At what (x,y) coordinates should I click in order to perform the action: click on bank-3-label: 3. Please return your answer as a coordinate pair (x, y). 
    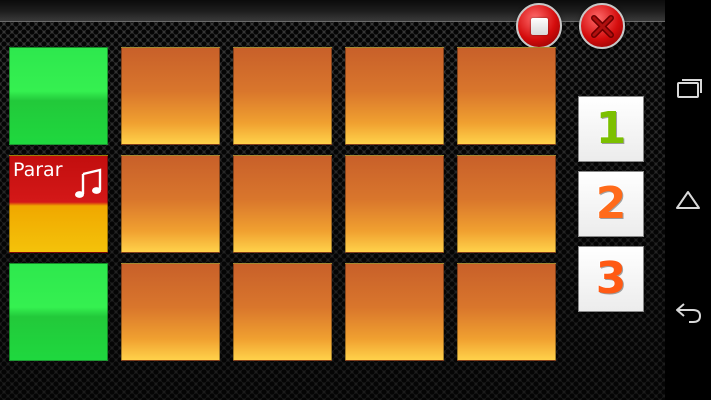
    Looking at the image, I should click on (611, 278).